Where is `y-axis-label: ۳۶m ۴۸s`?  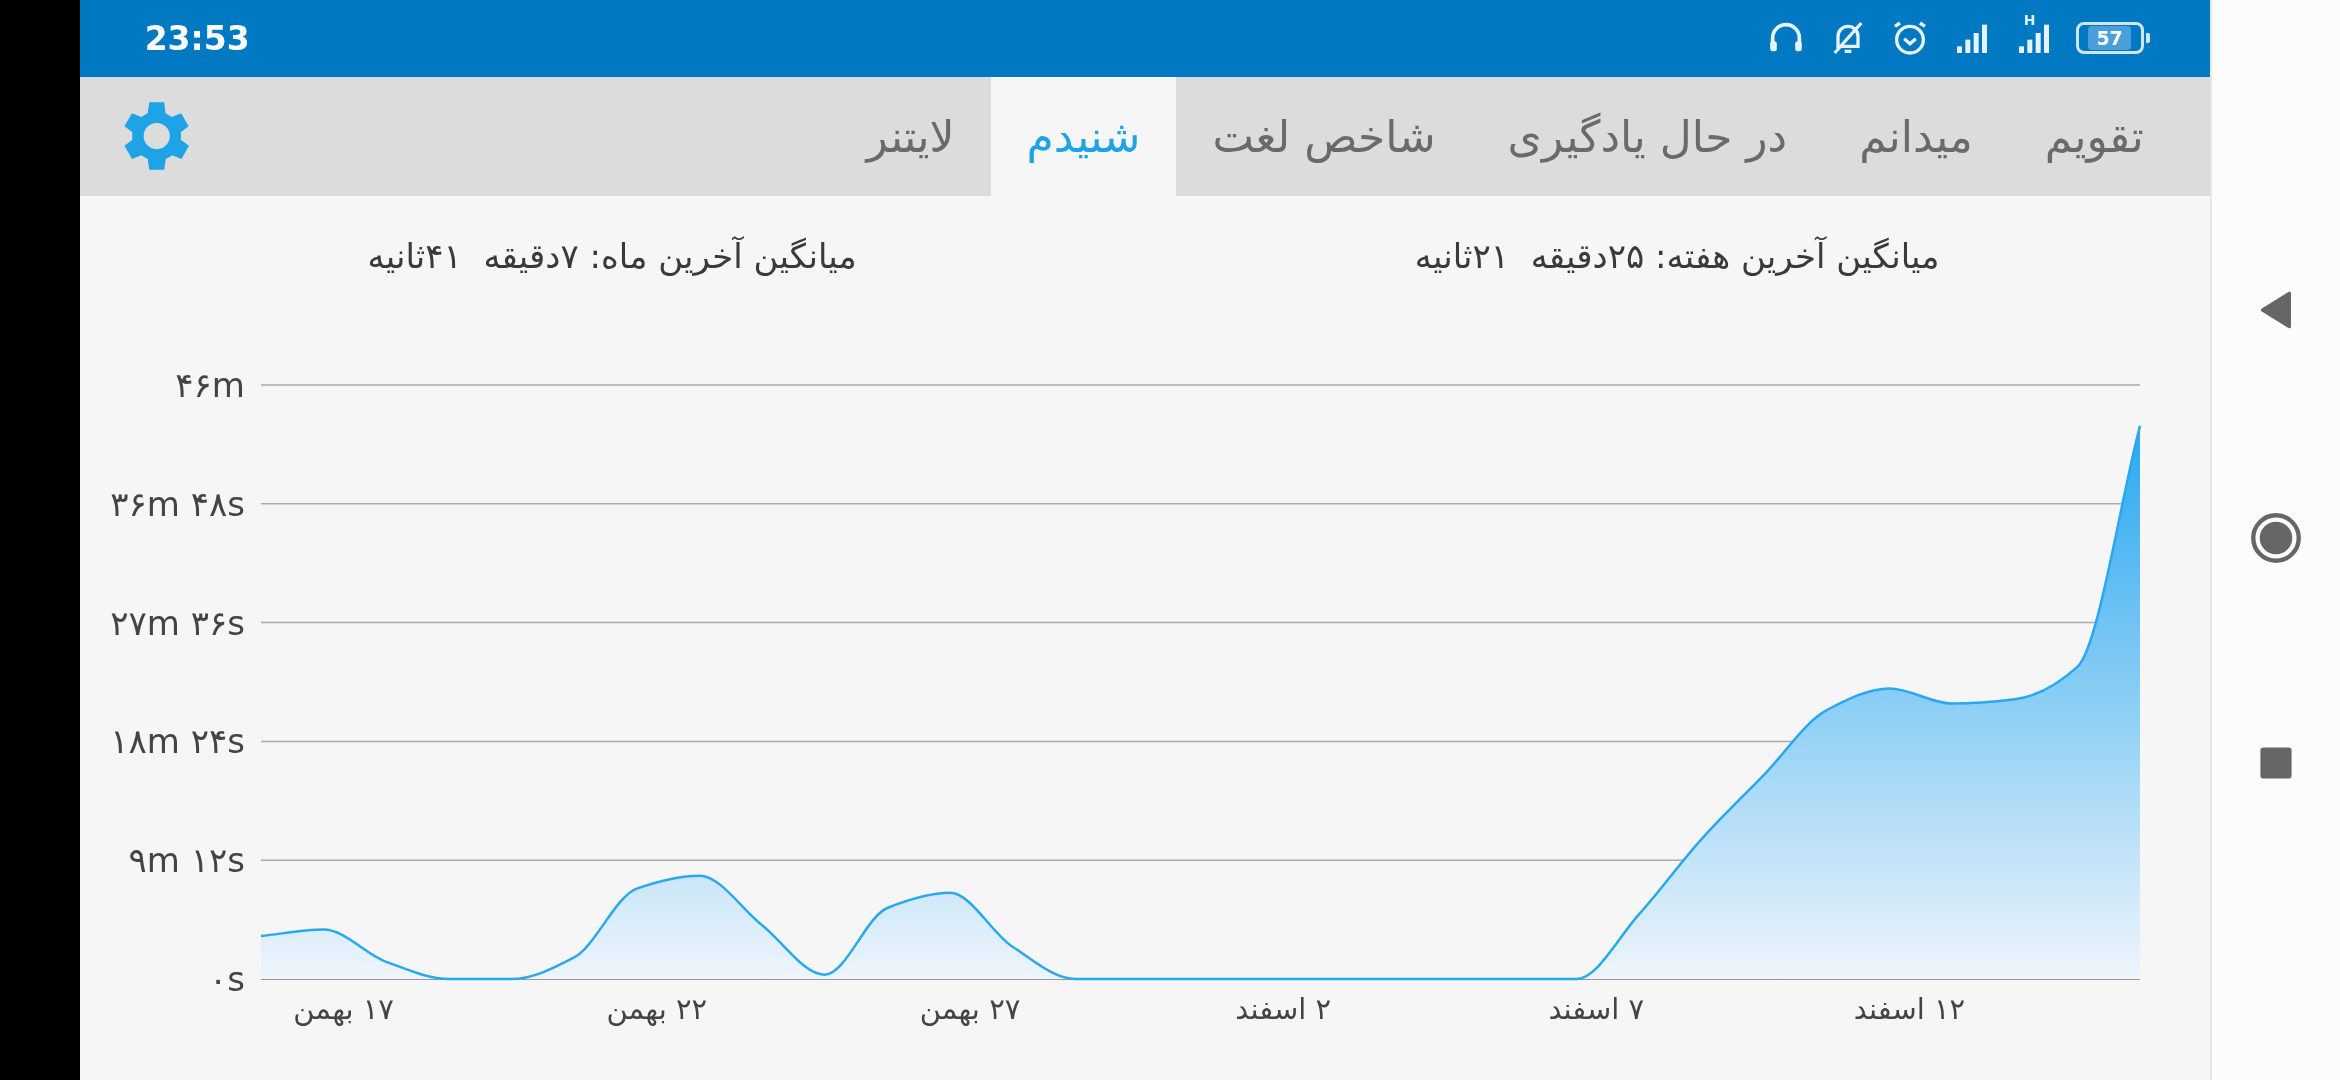
y-axis-label: ۳۶m ۴۸s is located at coordinates (177, 503).